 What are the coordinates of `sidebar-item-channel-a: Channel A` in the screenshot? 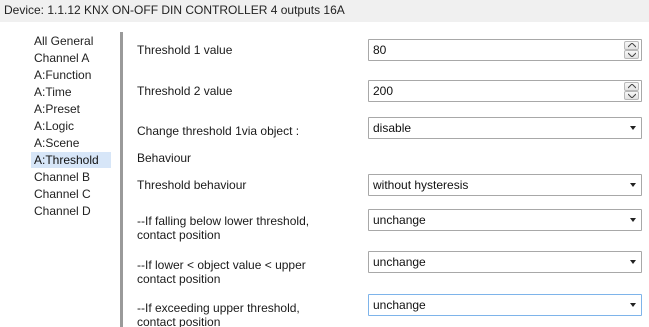 It's located at (61, 58).